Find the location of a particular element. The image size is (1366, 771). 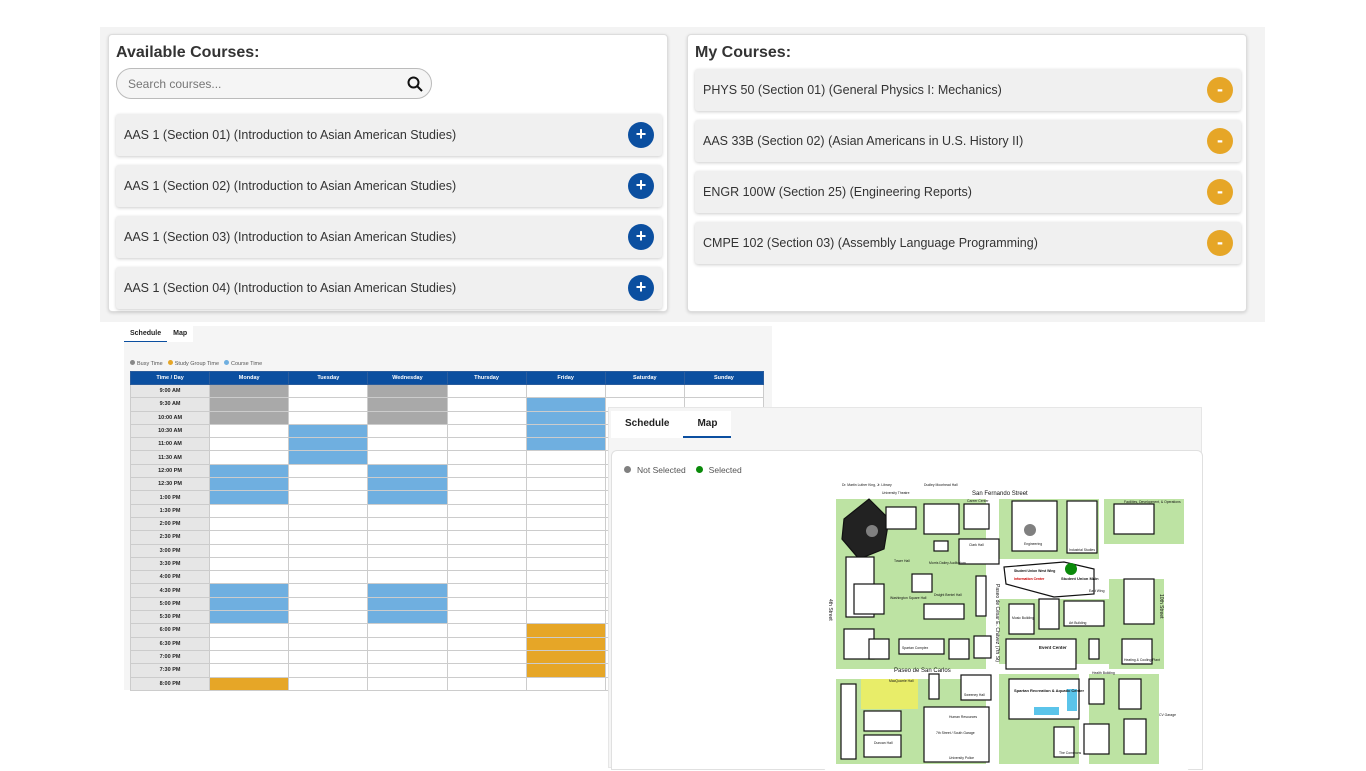

tab-schedule: Schedule is located at coordinates (647, 424).